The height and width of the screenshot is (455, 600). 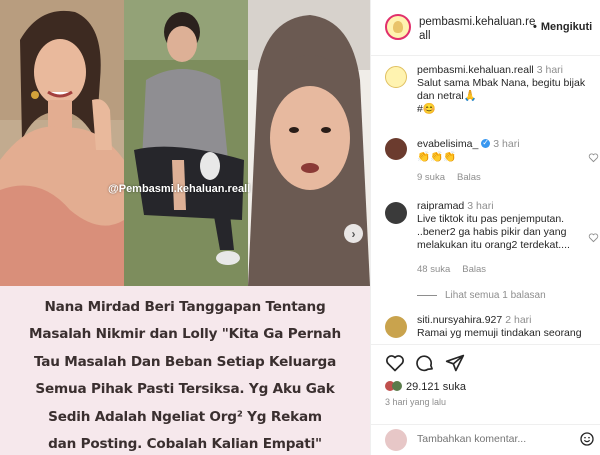 I want to click on post-date: 3 hari yang lalu, so click(x=416, y=402).